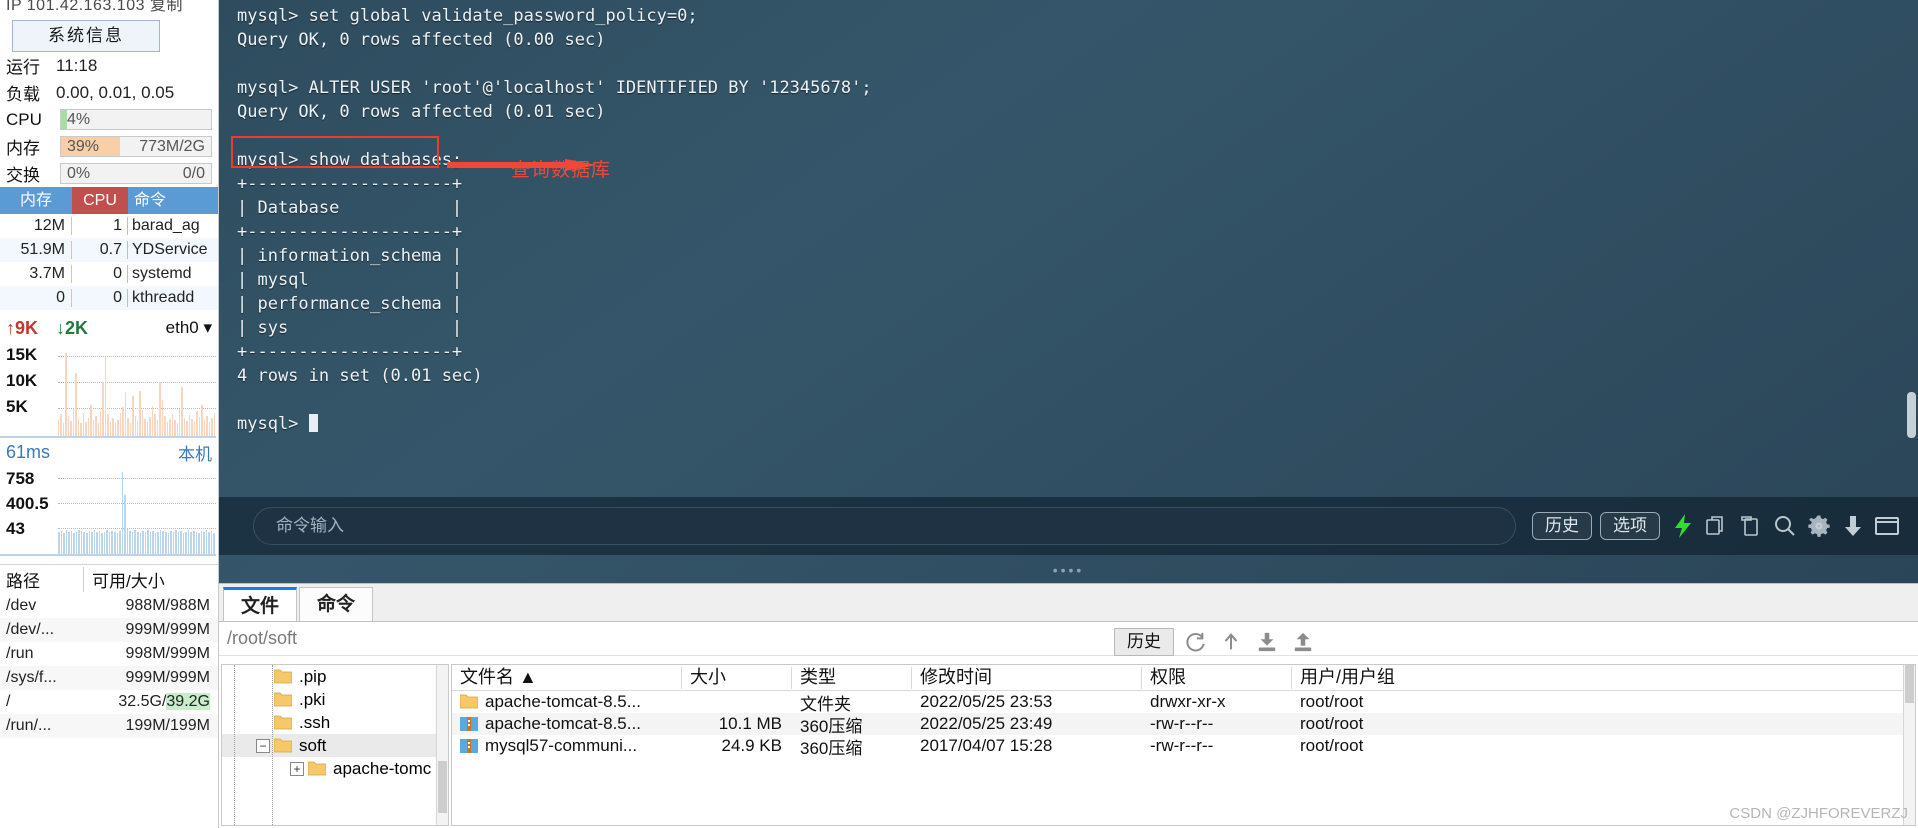  What do you see at coordinates (100, 200) in the screenshot?
I see `process-col-cpu: CPU` at bounding box center [100, 200].